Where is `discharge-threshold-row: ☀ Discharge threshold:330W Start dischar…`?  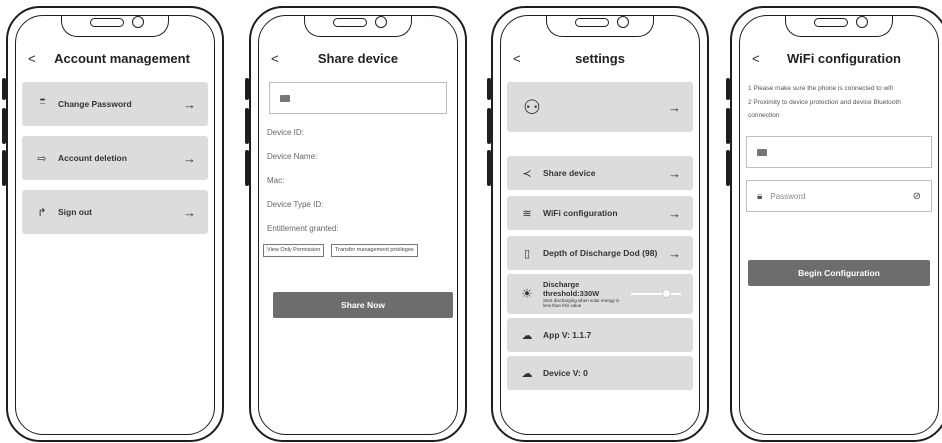
discharge-threshold-row: ☀ Discharge threshold:330W Start dischar… is located at coordinates (600, 294).